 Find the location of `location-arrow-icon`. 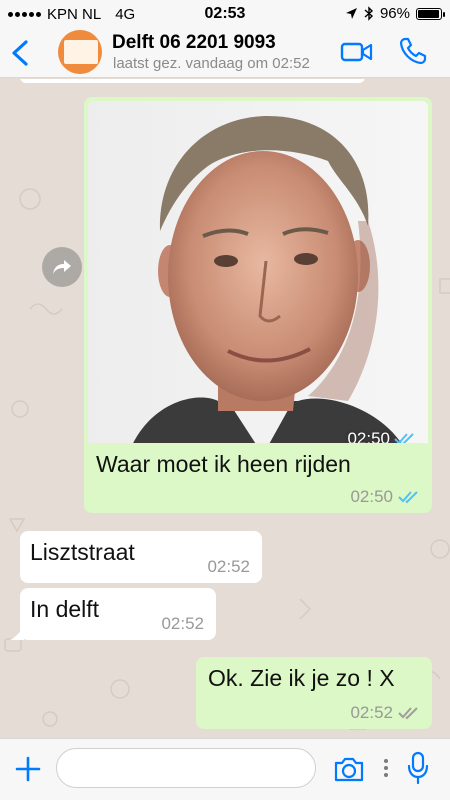

location-arrow-icon is located at coordinates (351, 13).